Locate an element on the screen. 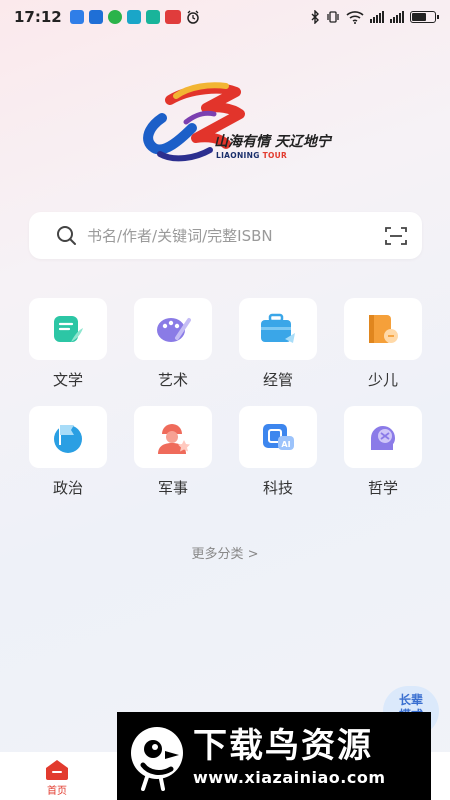  category-label: 政治 is located at coordinates (67, 488).